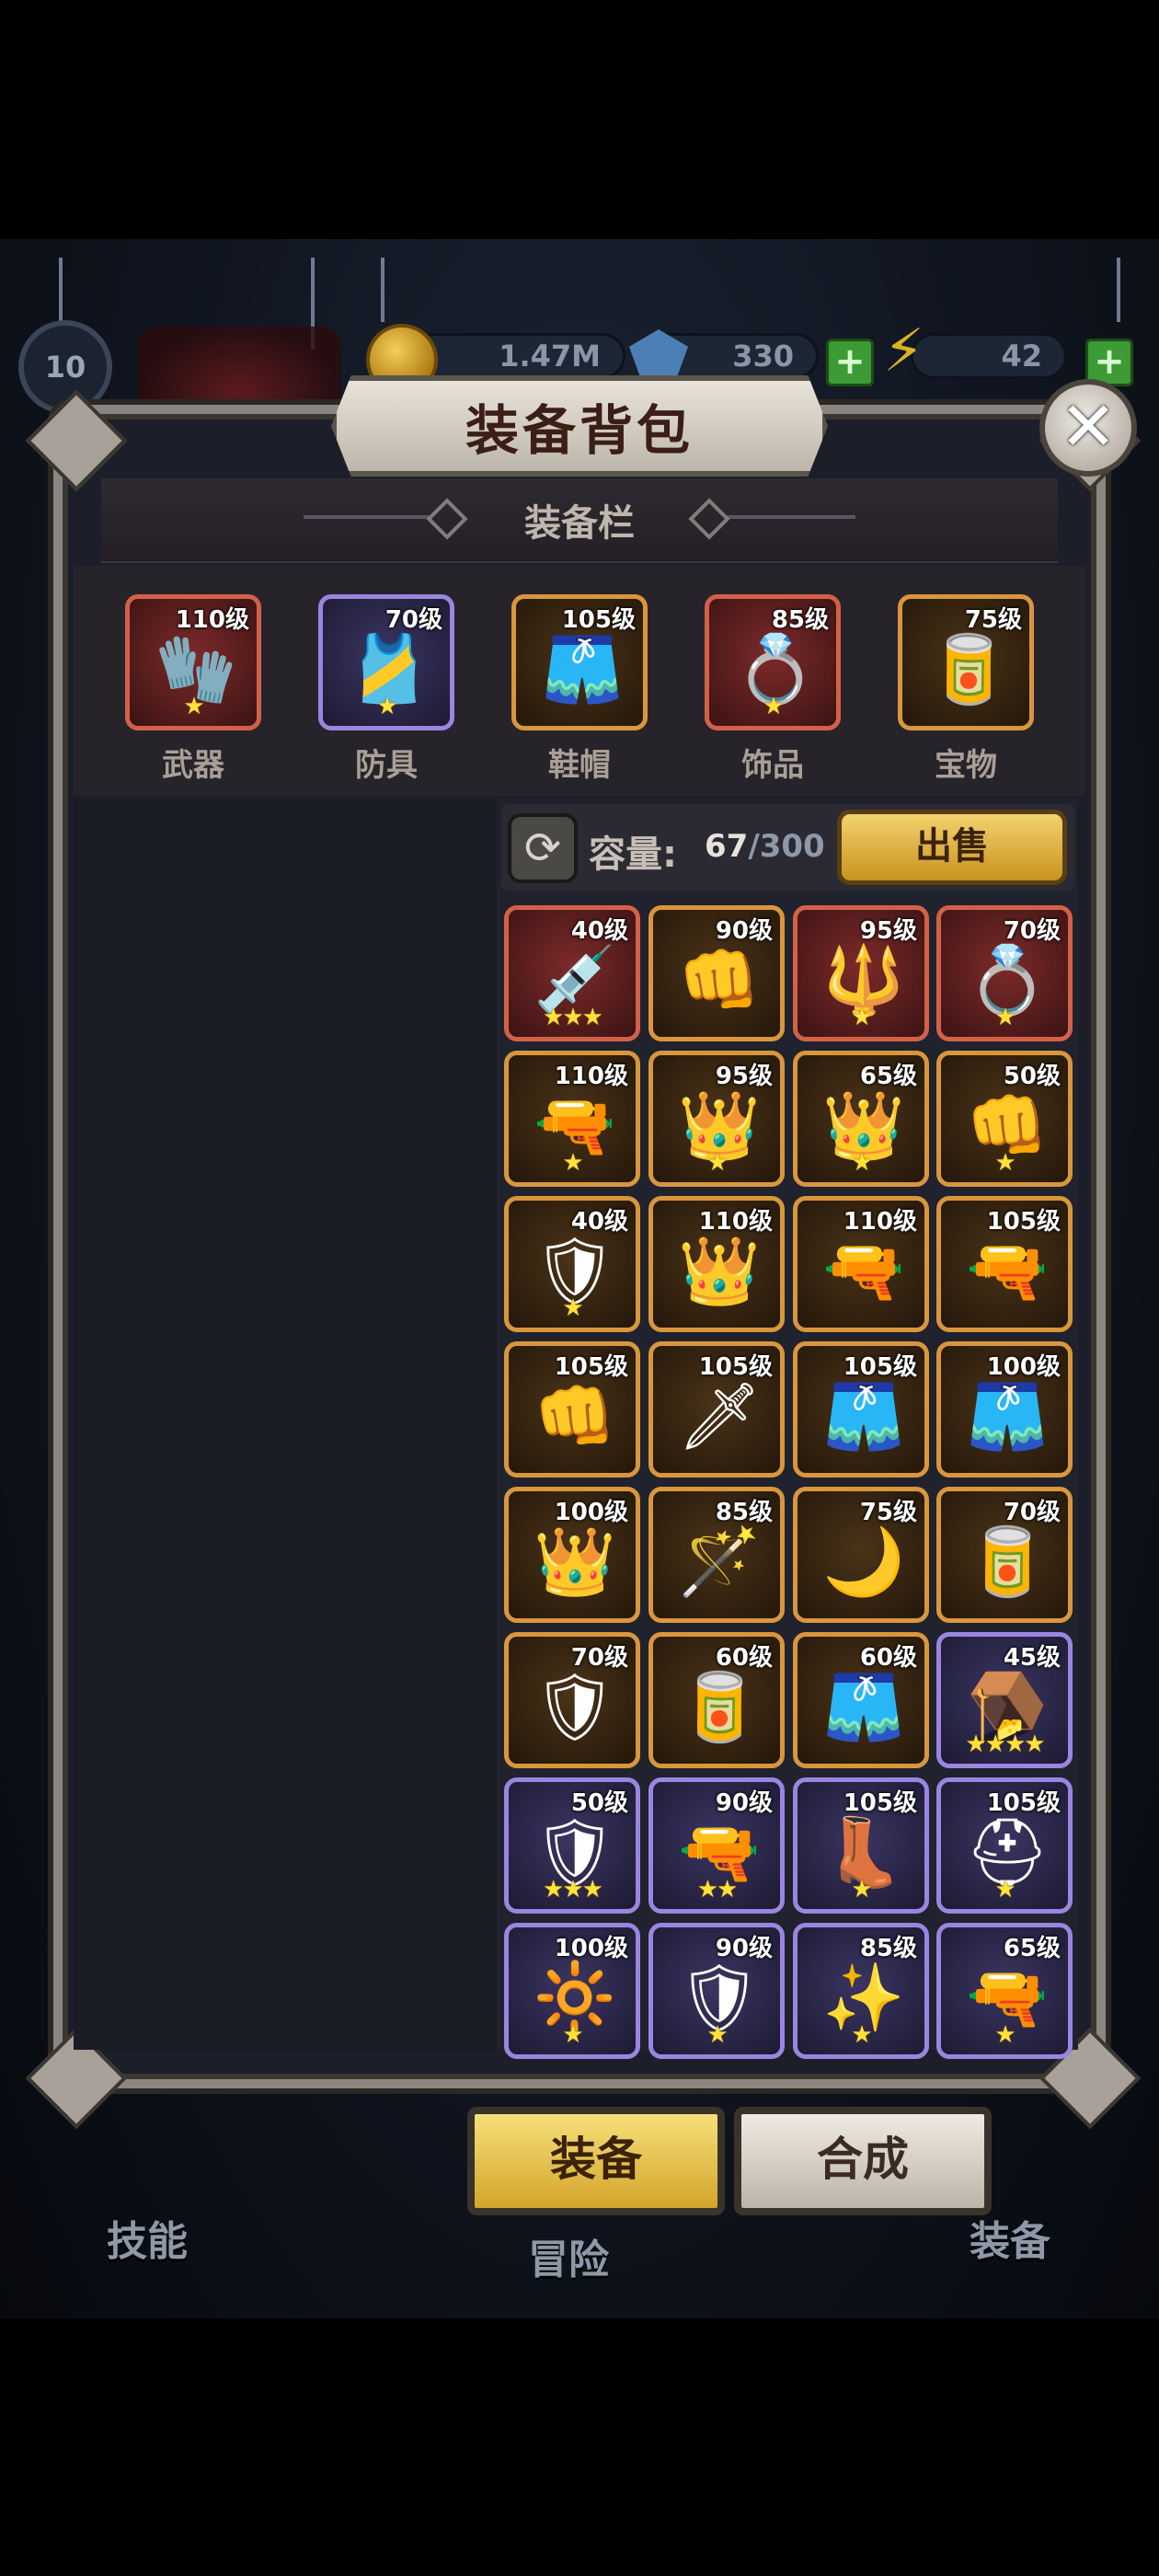 The height and width of the screenshot is (2576, 1159). What do you see at coordinates (850, 362) in the screenshot?
I see `add-gems-button: +` at bounding box center [850, 362].